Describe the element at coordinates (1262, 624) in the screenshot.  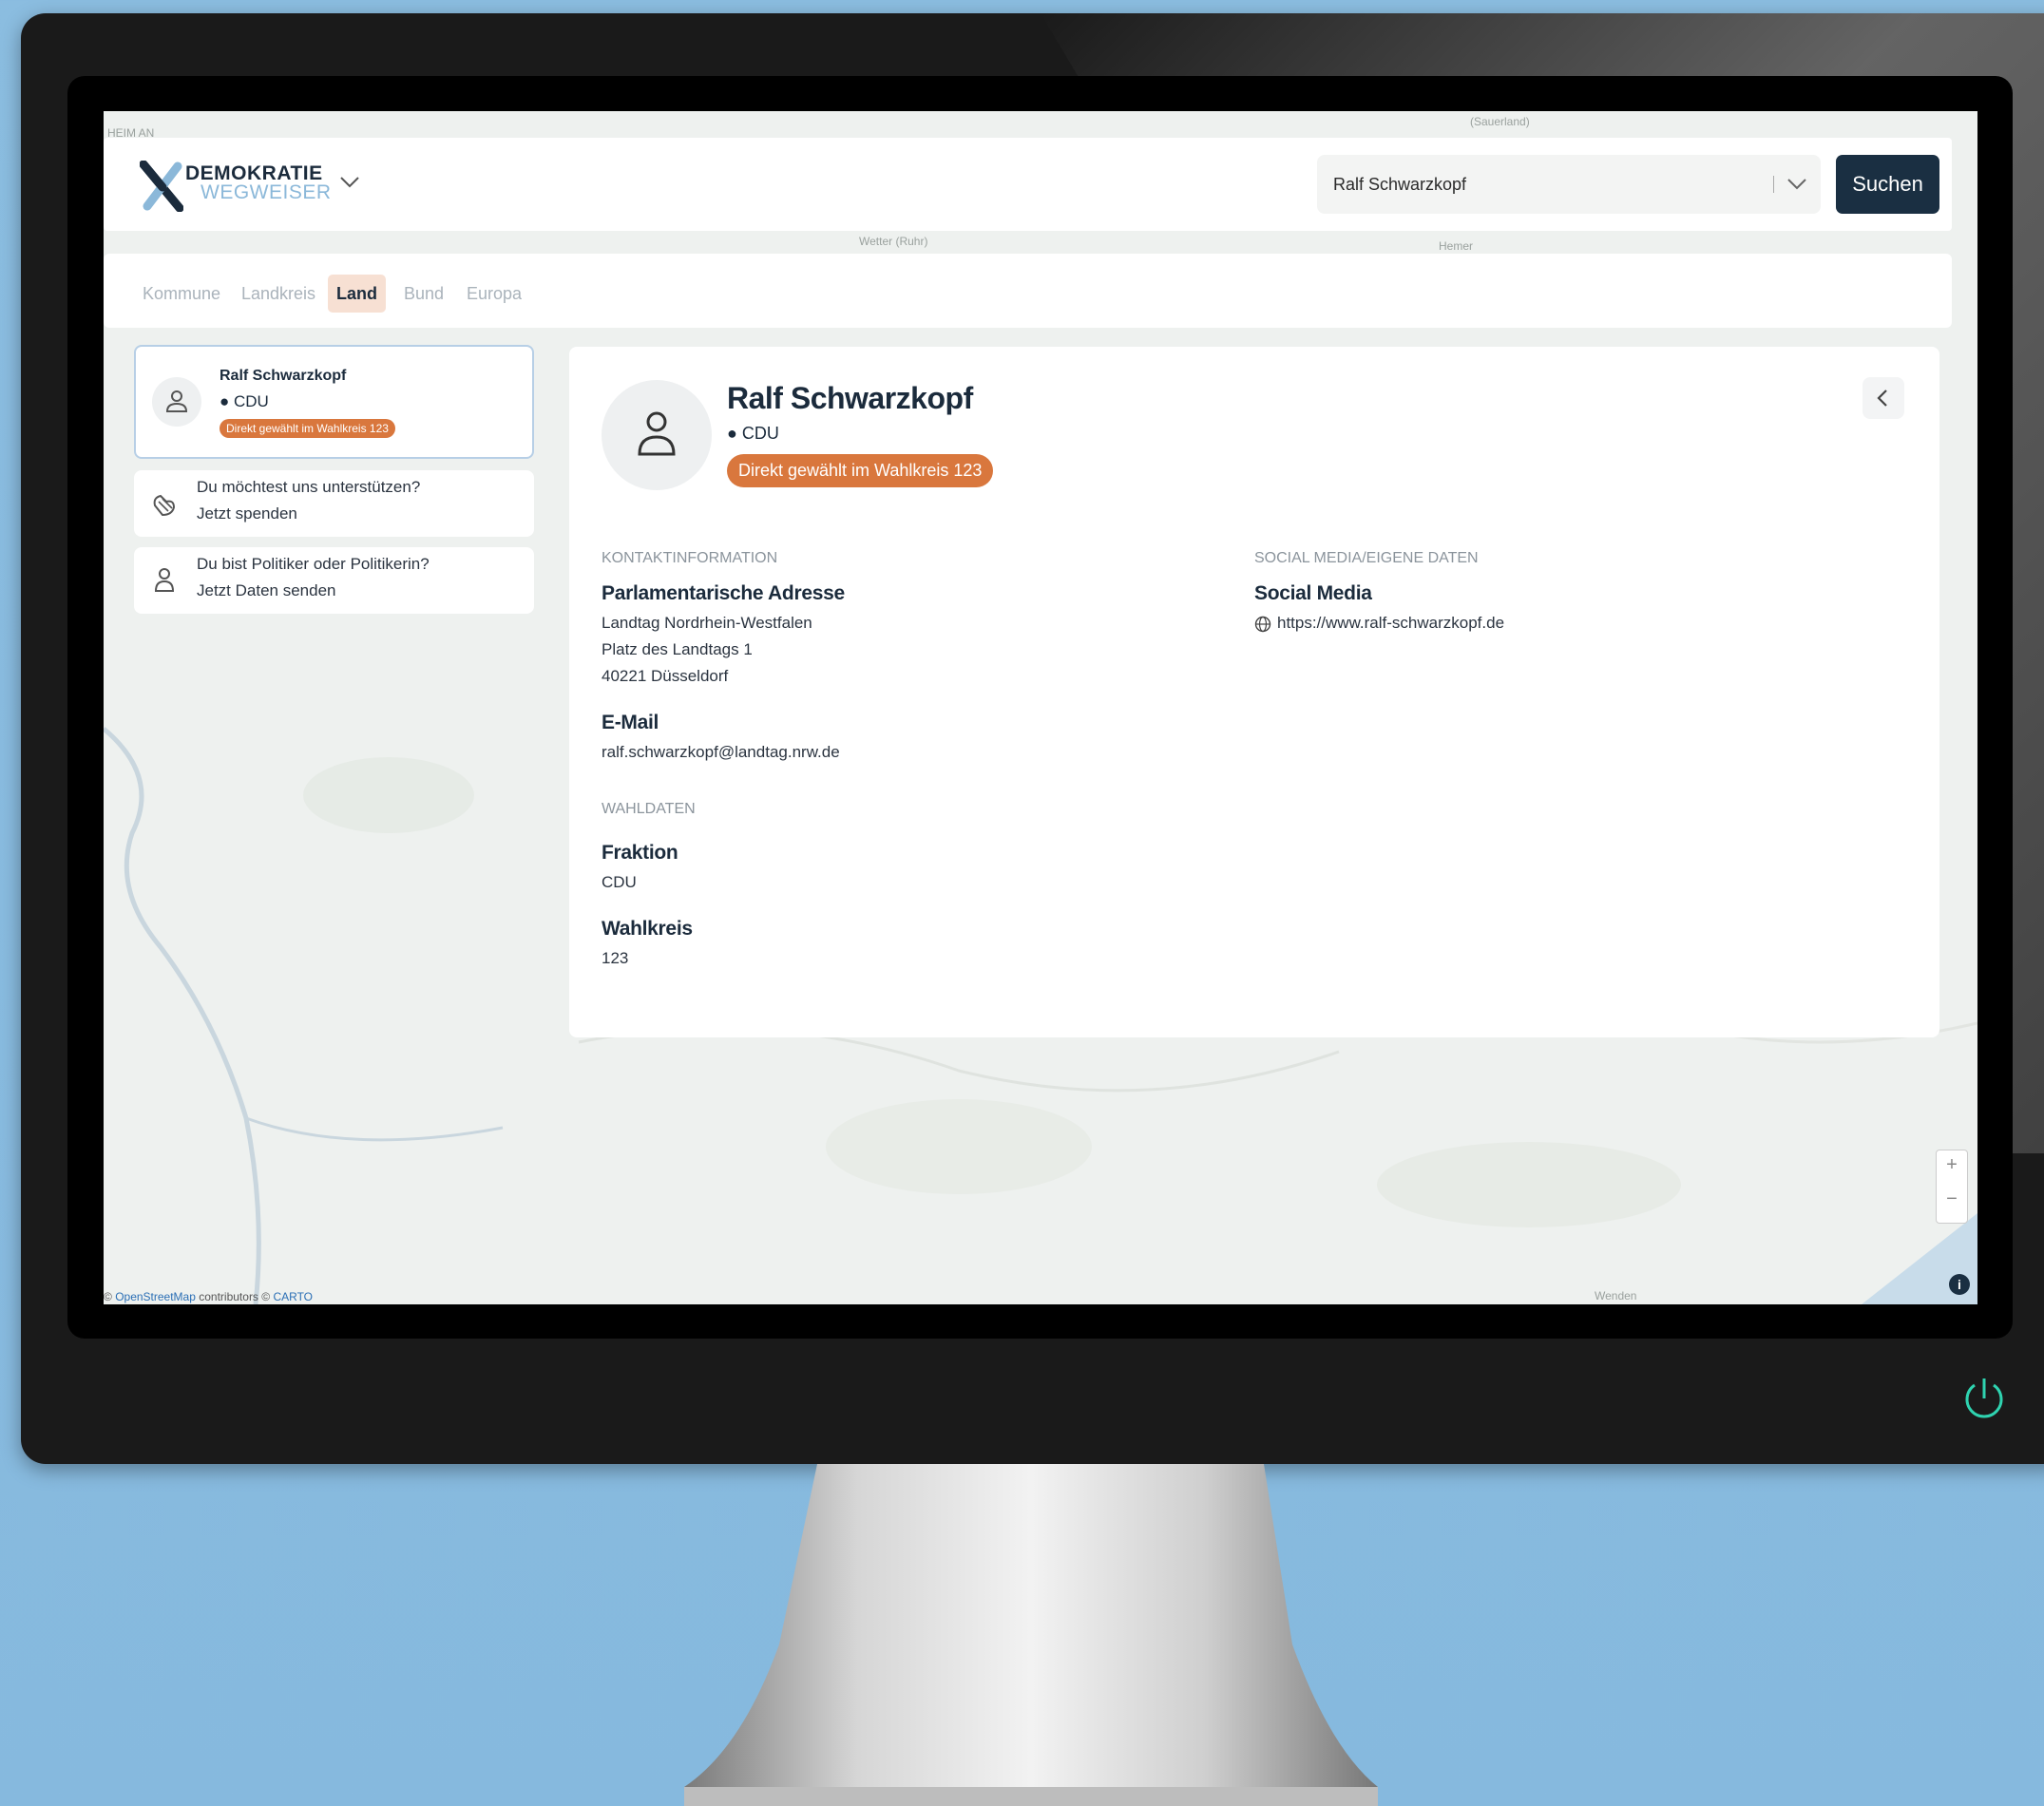
I see `globe-icon` at that location.